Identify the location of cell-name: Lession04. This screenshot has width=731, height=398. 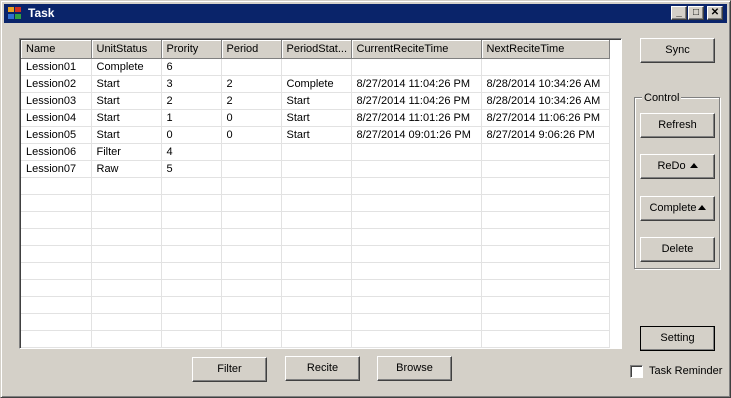
(56, 118).